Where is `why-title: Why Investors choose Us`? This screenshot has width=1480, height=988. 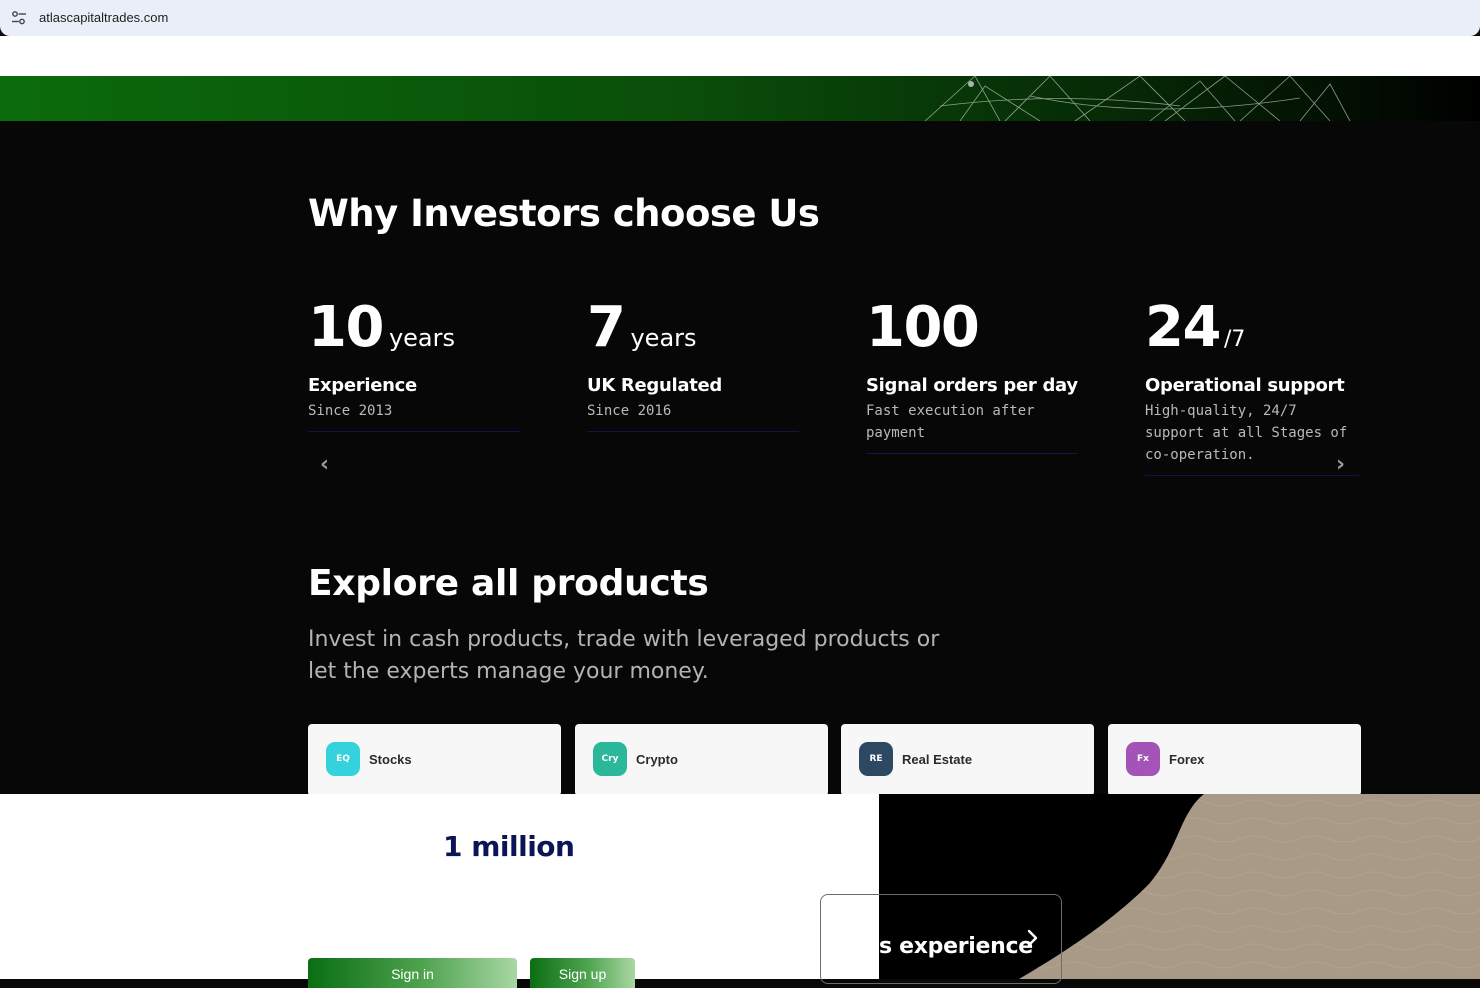
why-title: Why Investors choose Us is located at coordinates (564, 213).